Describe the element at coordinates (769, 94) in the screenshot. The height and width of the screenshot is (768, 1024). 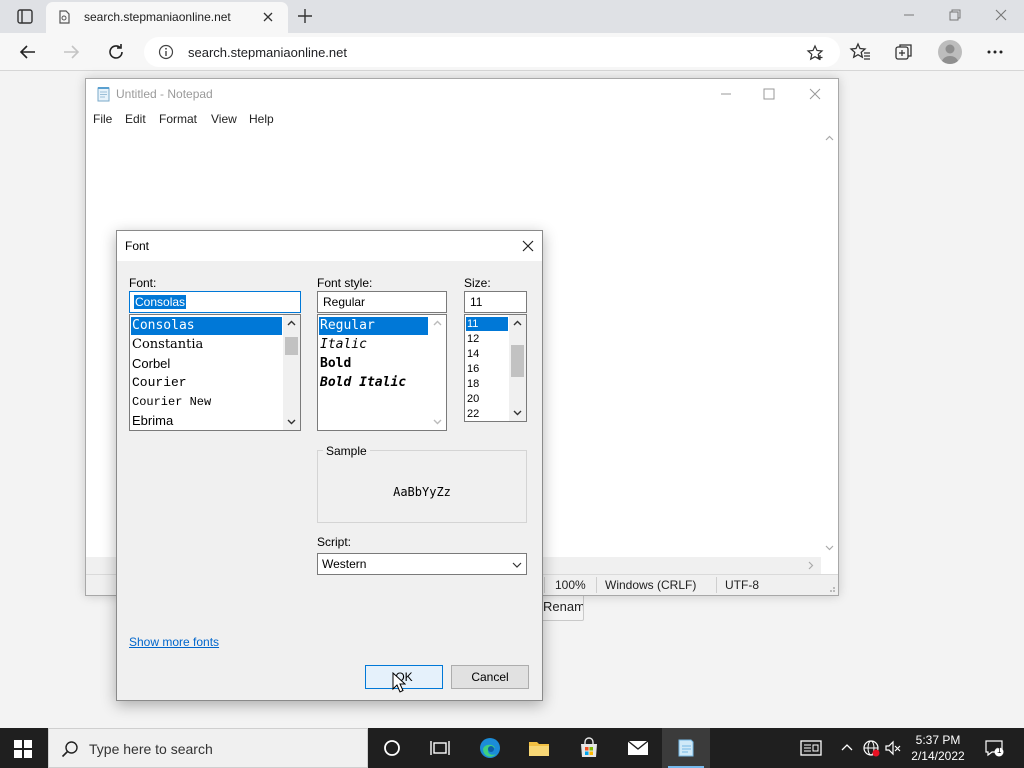
I see `notepad-maximize-icon` at that location.